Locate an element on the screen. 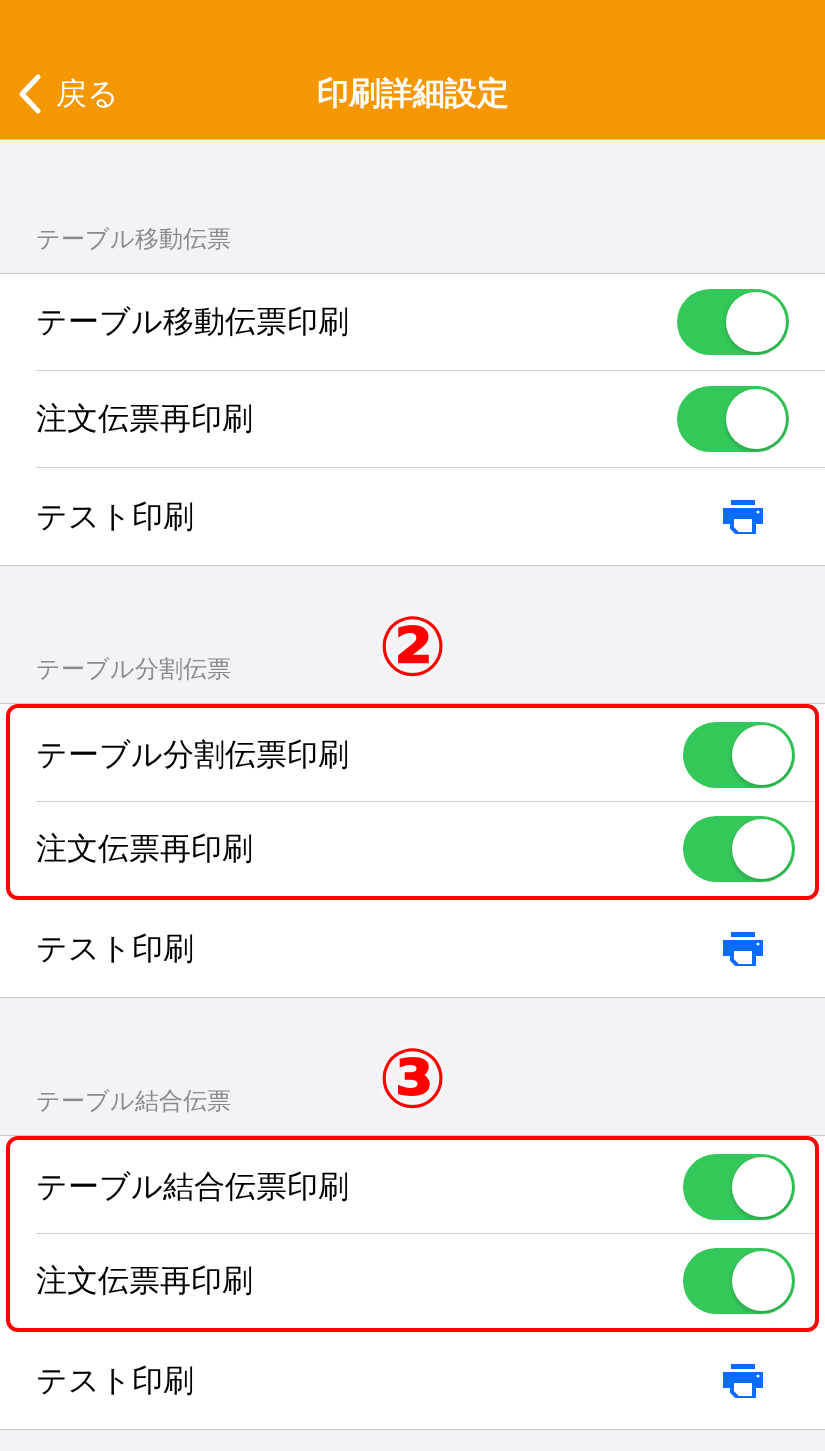 This screenshot has width=825, height=1451. setting-label: テーブル移動伝票印刷 is located at coordinates (192, 321).